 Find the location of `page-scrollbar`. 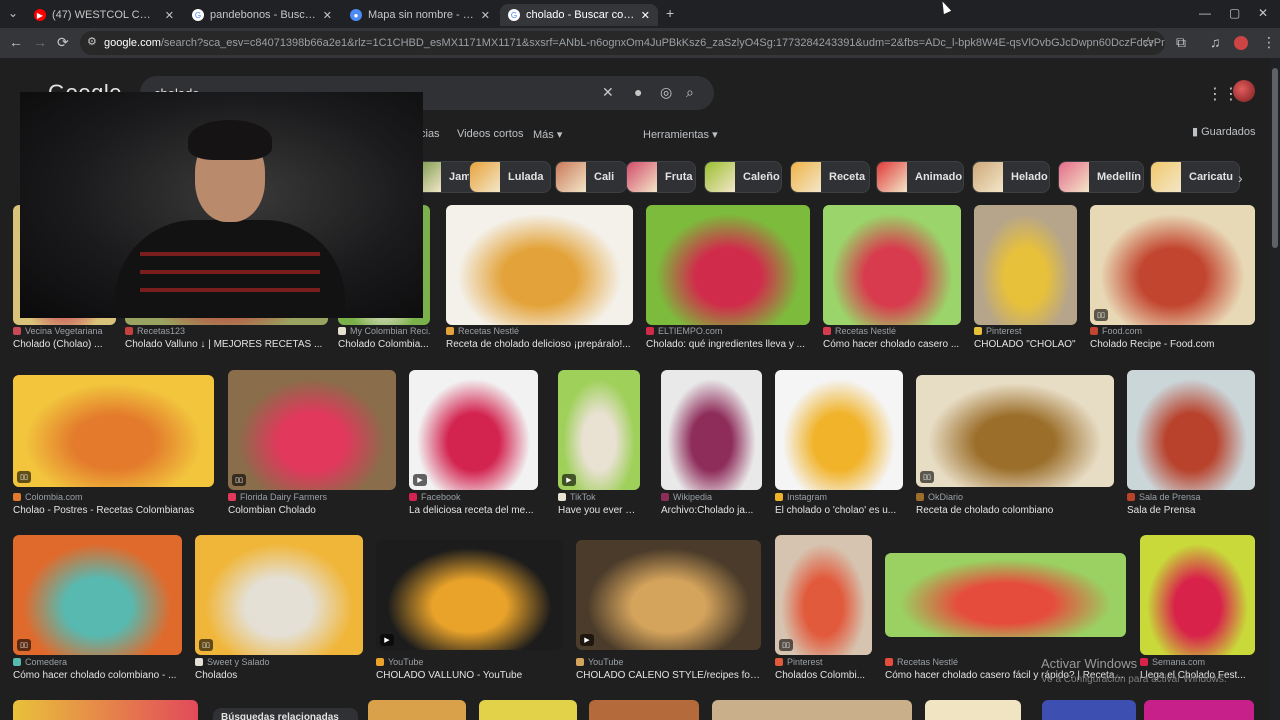

page-scrollbar is located at coordinates (1275, 389).